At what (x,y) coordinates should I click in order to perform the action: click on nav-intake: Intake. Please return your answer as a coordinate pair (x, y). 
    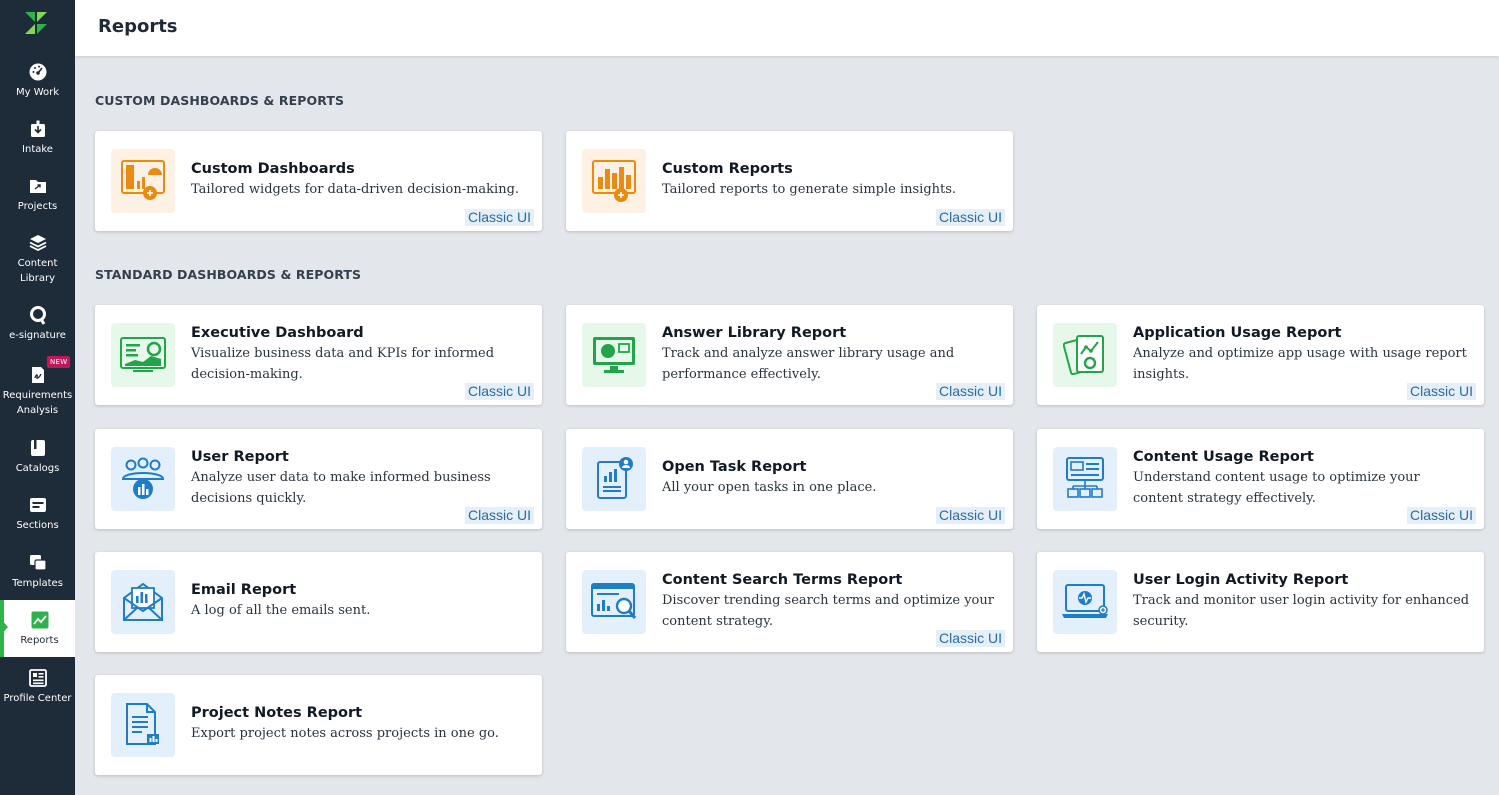
    Looking at the image, I should click on (37, 138).